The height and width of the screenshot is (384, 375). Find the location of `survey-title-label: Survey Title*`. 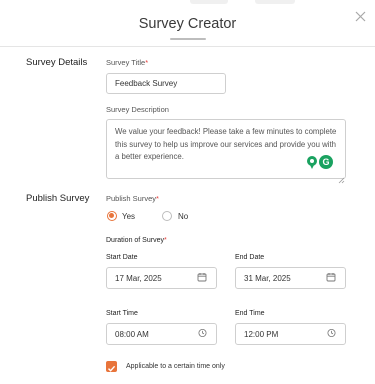

survey-title-label: Survey Title* is located at coordinates (127, 62).